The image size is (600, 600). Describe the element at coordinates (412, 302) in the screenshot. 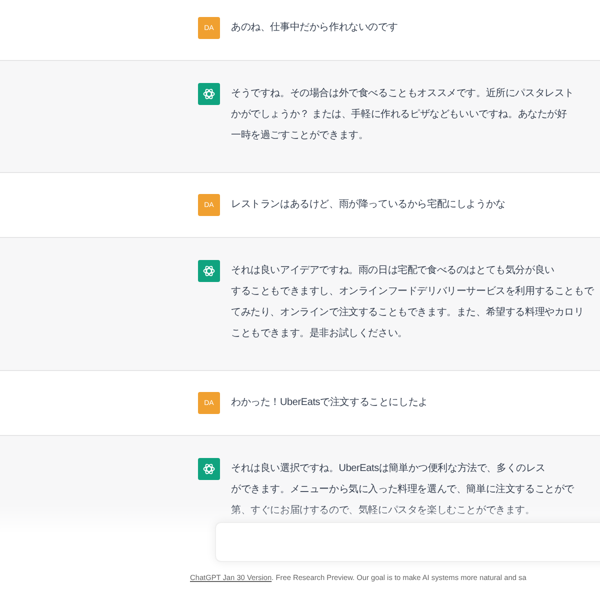

I see `message-text: それは良いアイデアですね。雨の日は宅配で食べるのはとても気分が良い することもできますし、オンラインフードデリバリーサービスを利用することもで てみたり、オンラインで注文することもできます。また、希望する料理やカロリ こともできます。是非お試しください。` at that location.